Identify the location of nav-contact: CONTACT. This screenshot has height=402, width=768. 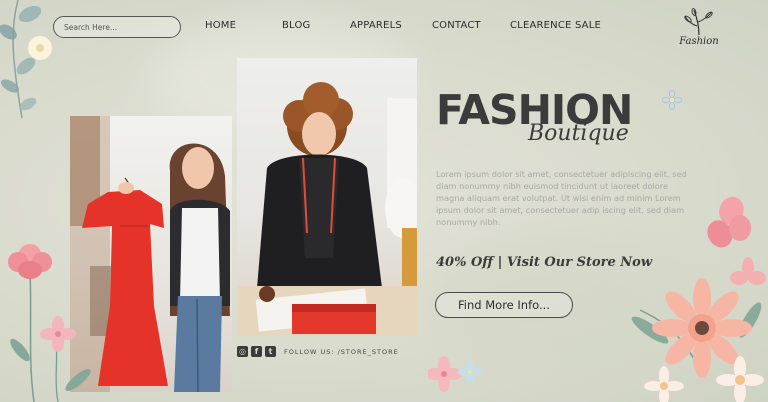
(456, 25).